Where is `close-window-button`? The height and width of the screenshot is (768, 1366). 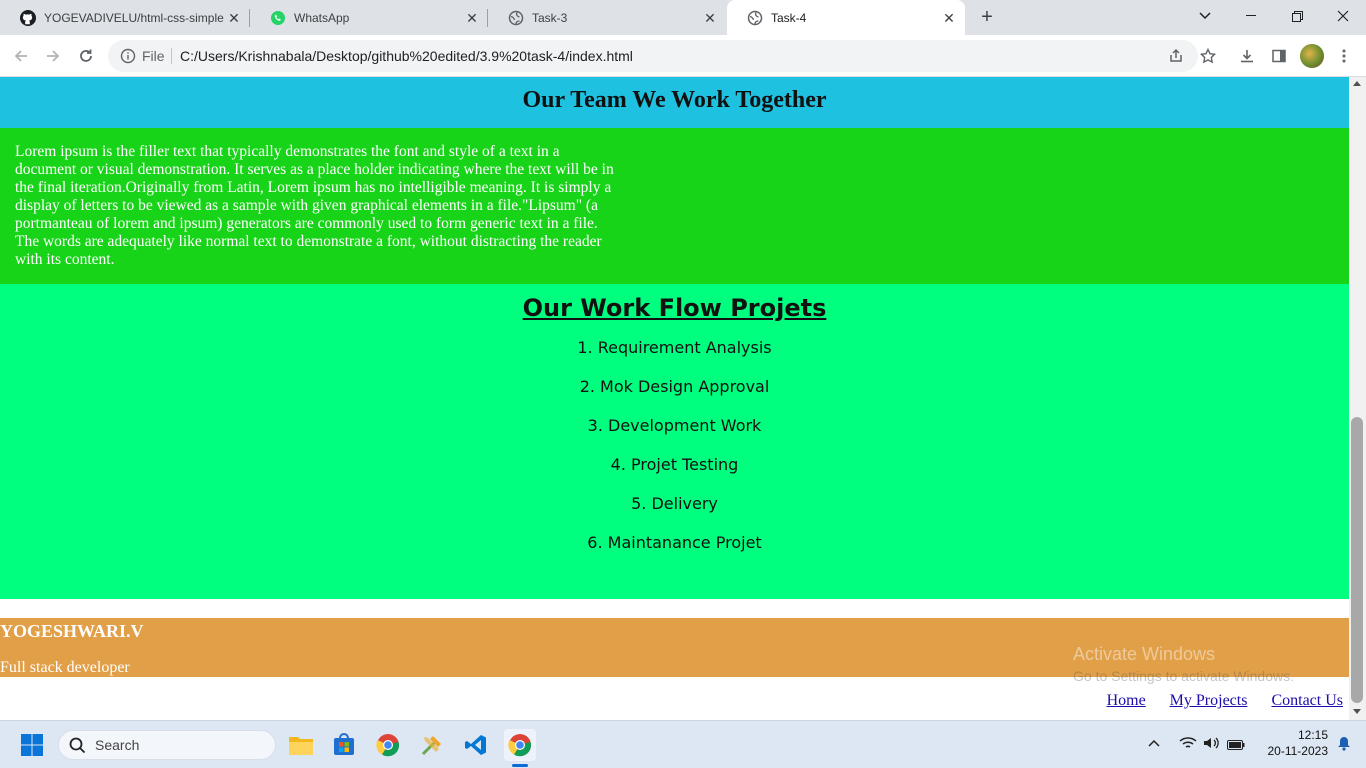 close-window-button is located at coordinates (1343, 16).